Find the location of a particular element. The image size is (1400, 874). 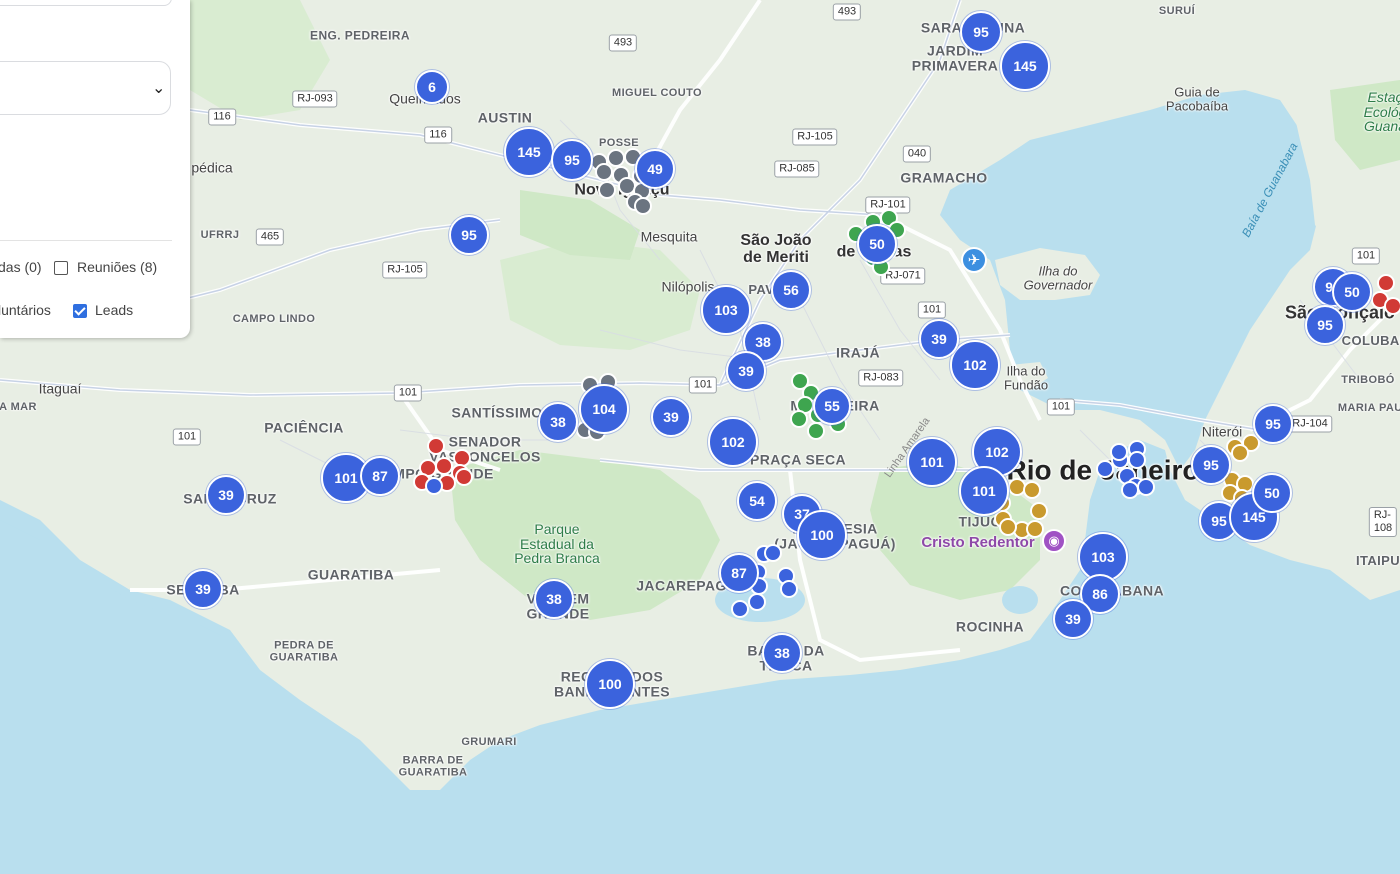

label-campo-lindo: CAMPO LINDO is located at coordinates (274, 319).